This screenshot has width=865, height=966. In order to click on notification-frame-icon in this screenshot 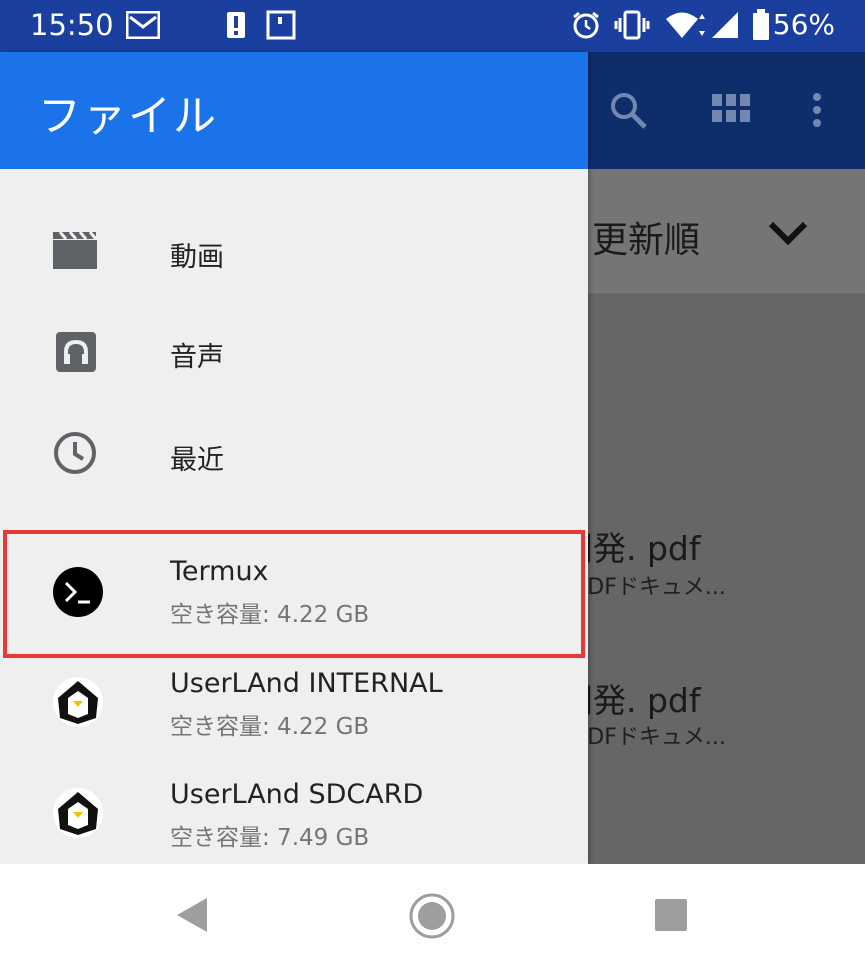, I will do `click(281, 25)`.